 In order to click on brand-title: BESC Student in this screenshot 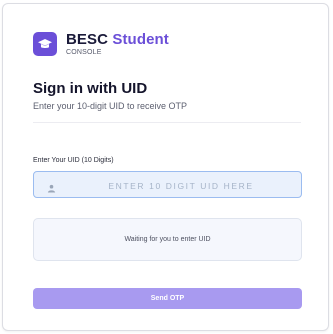, I will do `click(117, 39)`.